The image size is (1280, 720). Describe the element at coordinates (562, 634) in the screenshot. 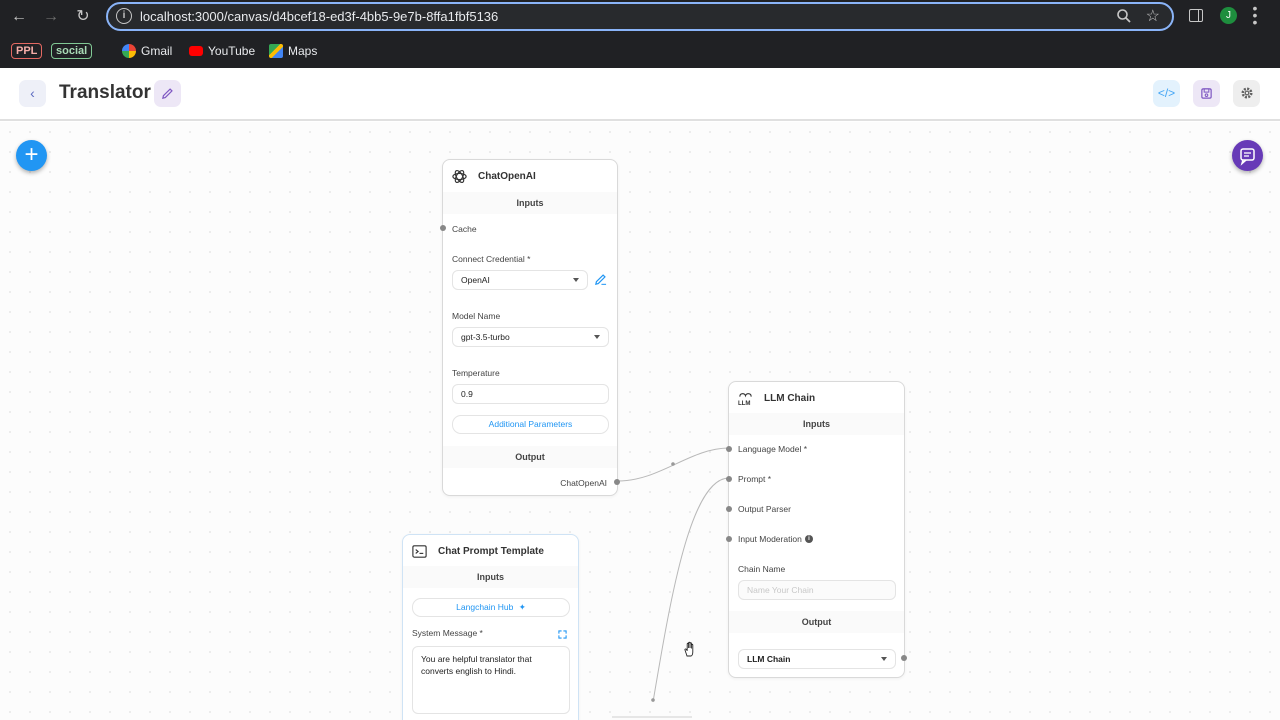

I see `expand-icon` at that location.